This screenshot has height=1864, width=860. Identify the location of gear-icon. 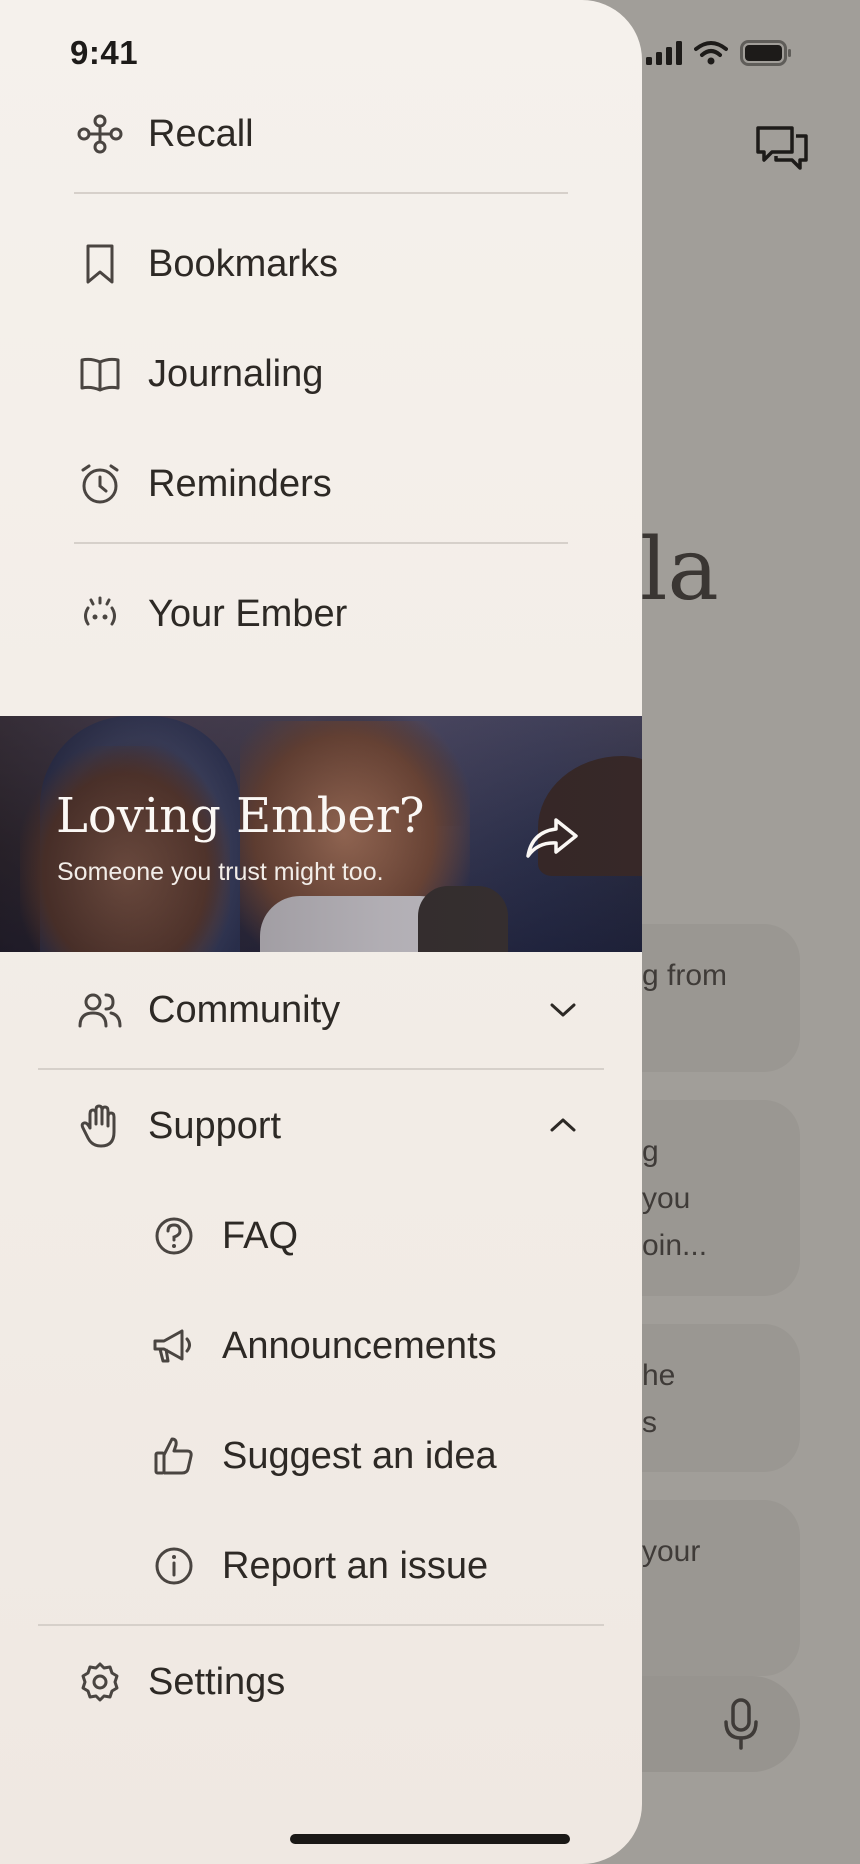
(100, 1682).